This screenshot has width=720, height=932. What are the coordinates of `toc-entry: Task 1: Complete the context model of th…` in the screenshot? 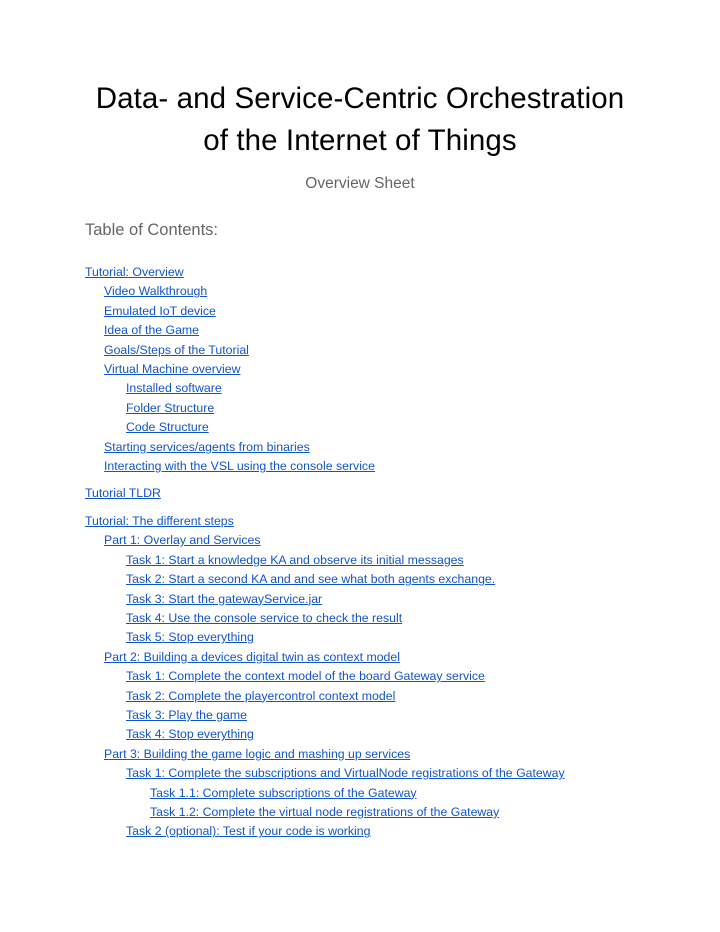 It's located at (360, 676).